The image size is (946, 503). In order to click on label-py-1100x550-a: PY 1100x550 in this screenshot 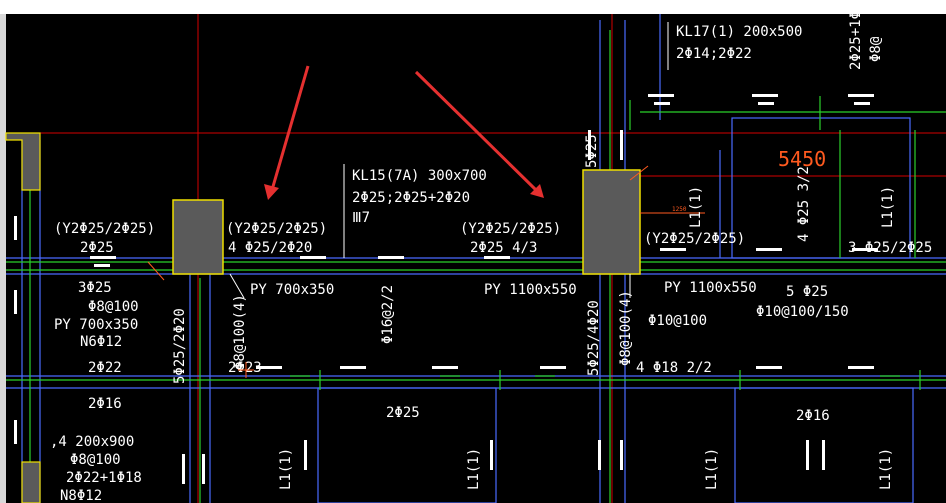, I will do `click(530, 290)`.